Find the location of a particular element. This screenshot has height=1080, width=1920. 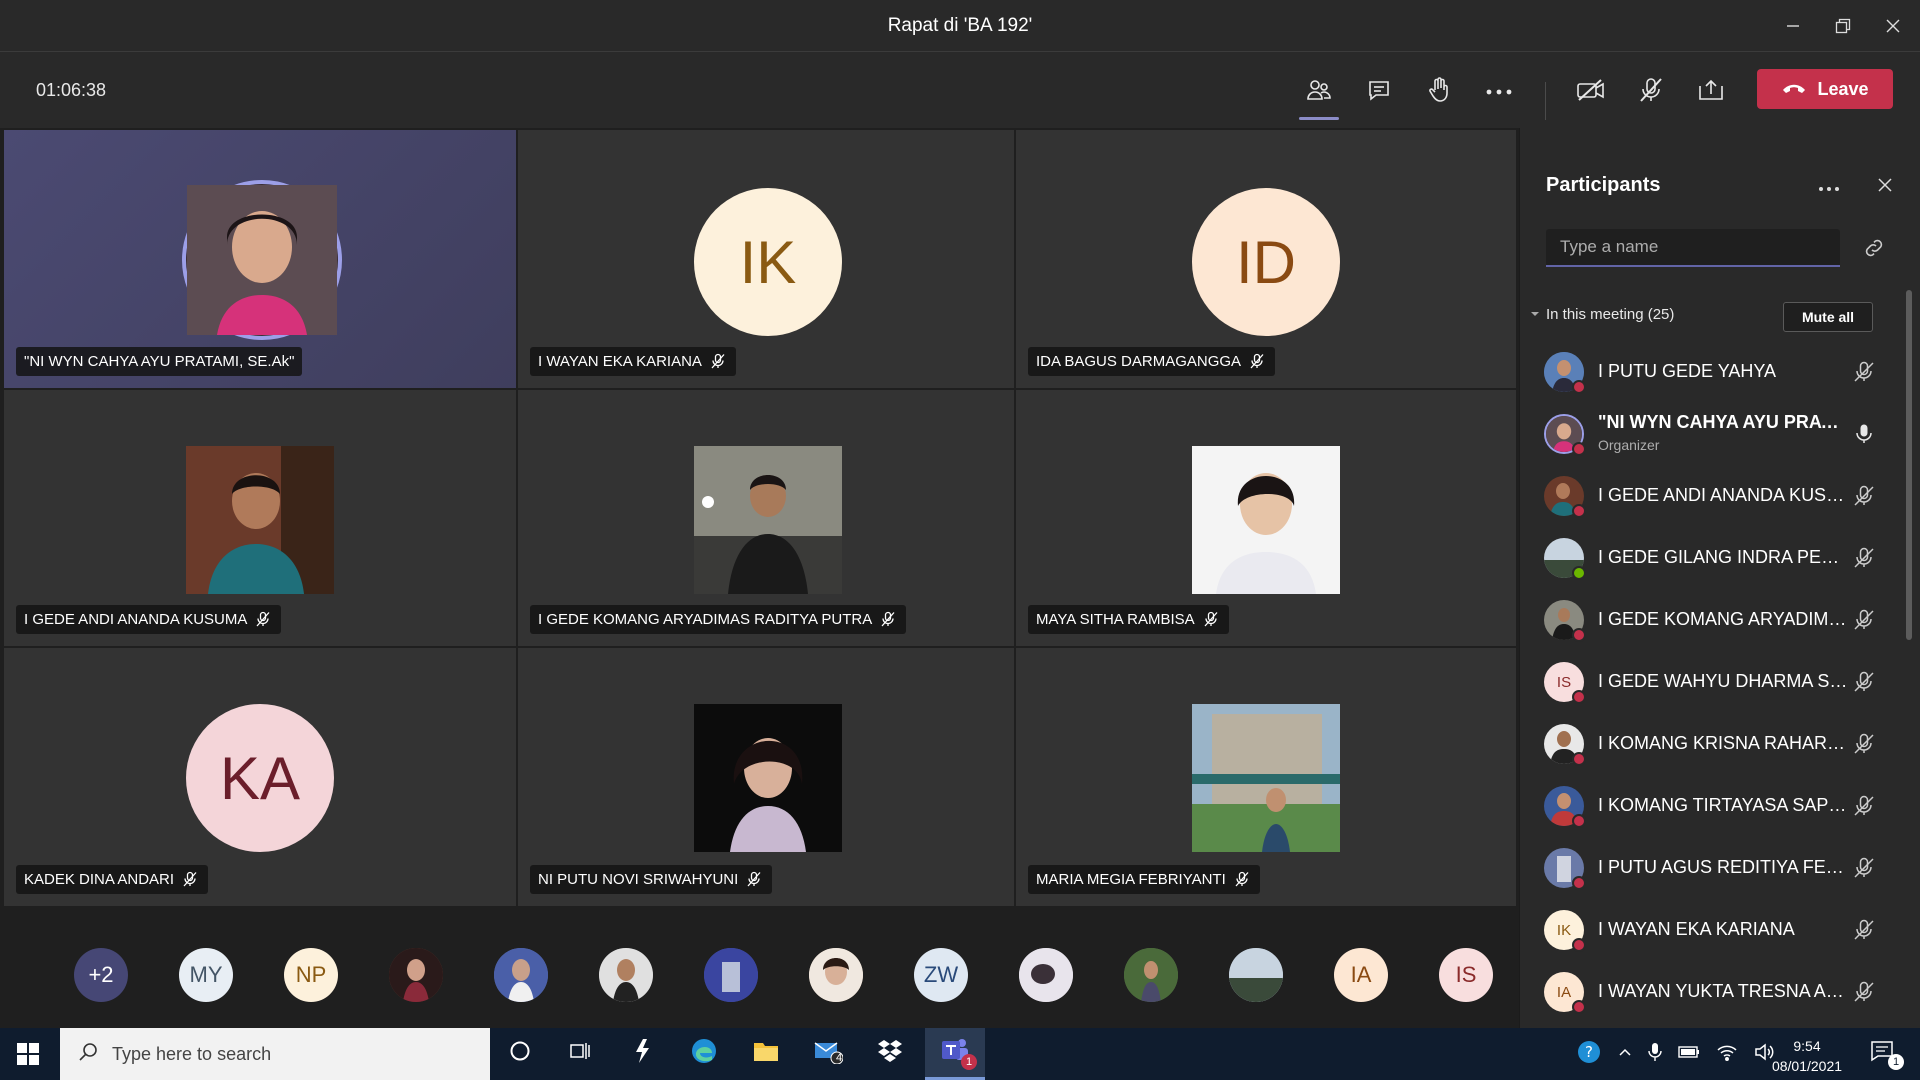

strip-avatar: NP is located at coordinates (311, 975).